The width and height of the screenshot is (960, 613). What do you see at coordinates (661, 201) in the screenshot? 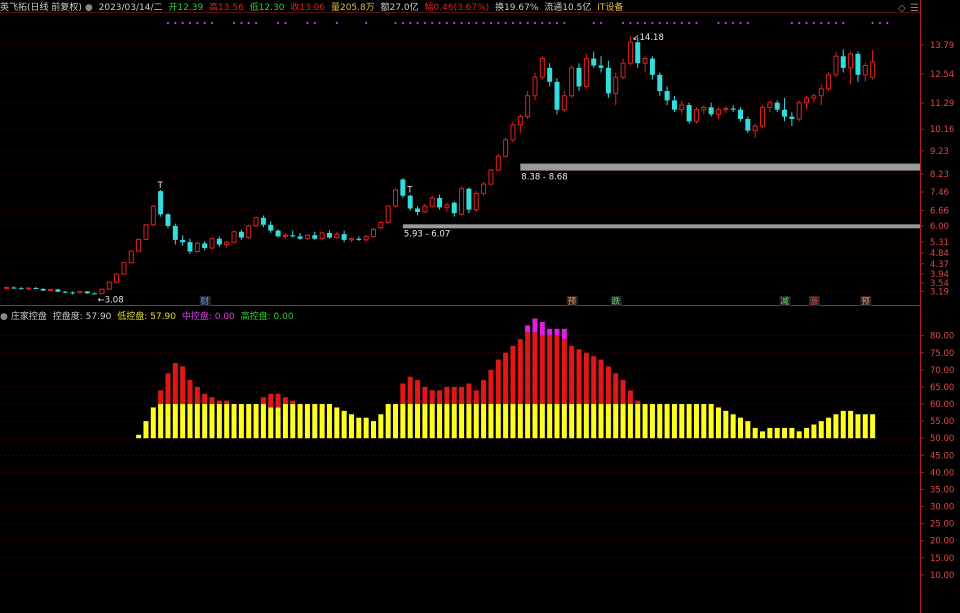
I see `support-zones: 5.93 - 6.07 8.38 - 8.68` at bounding box center [661, 201].